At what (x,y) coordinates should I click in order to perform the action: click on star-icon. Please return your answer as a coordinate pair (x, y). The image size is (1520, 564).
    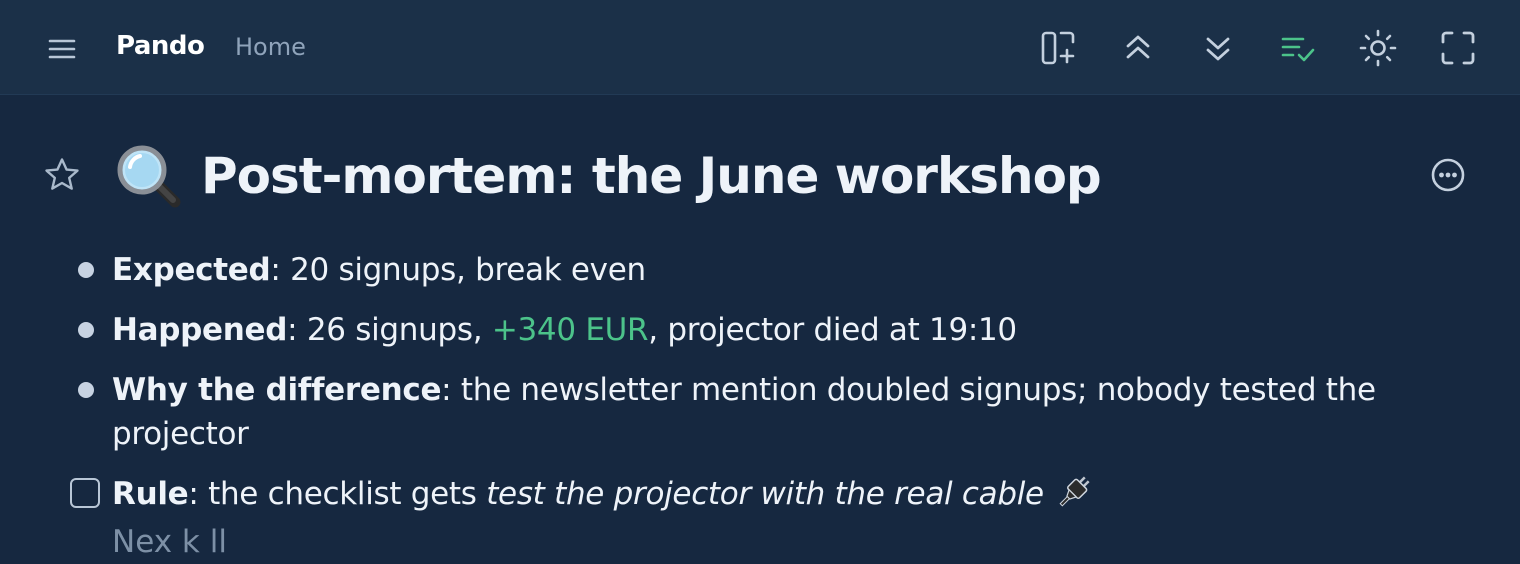
    Looking at the image, I should click on (62, 174).